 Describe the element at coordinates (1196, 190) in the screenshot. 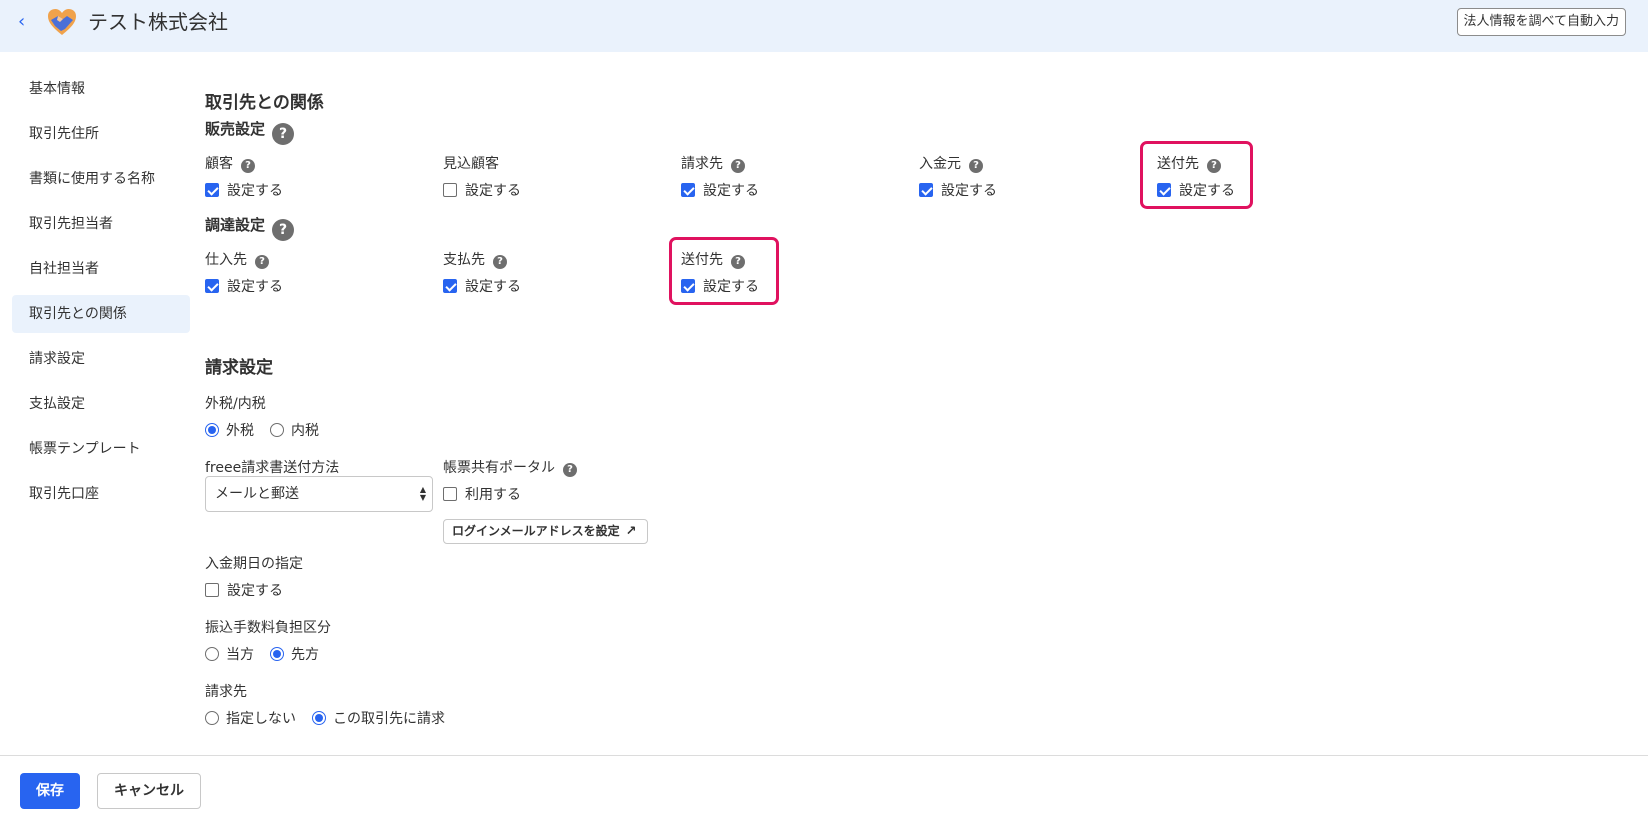

I see `sales-ship-to-checkbox: 設定する` at that location.